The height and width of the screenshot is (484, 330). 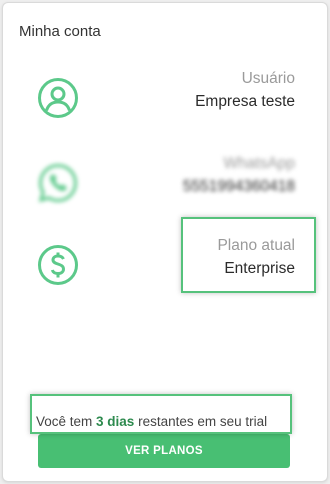 What do you see at coordinates (238, 186) in the screenshot?
I see `whatsapp-value: 5551994360418` at bounding box center [238, 186].